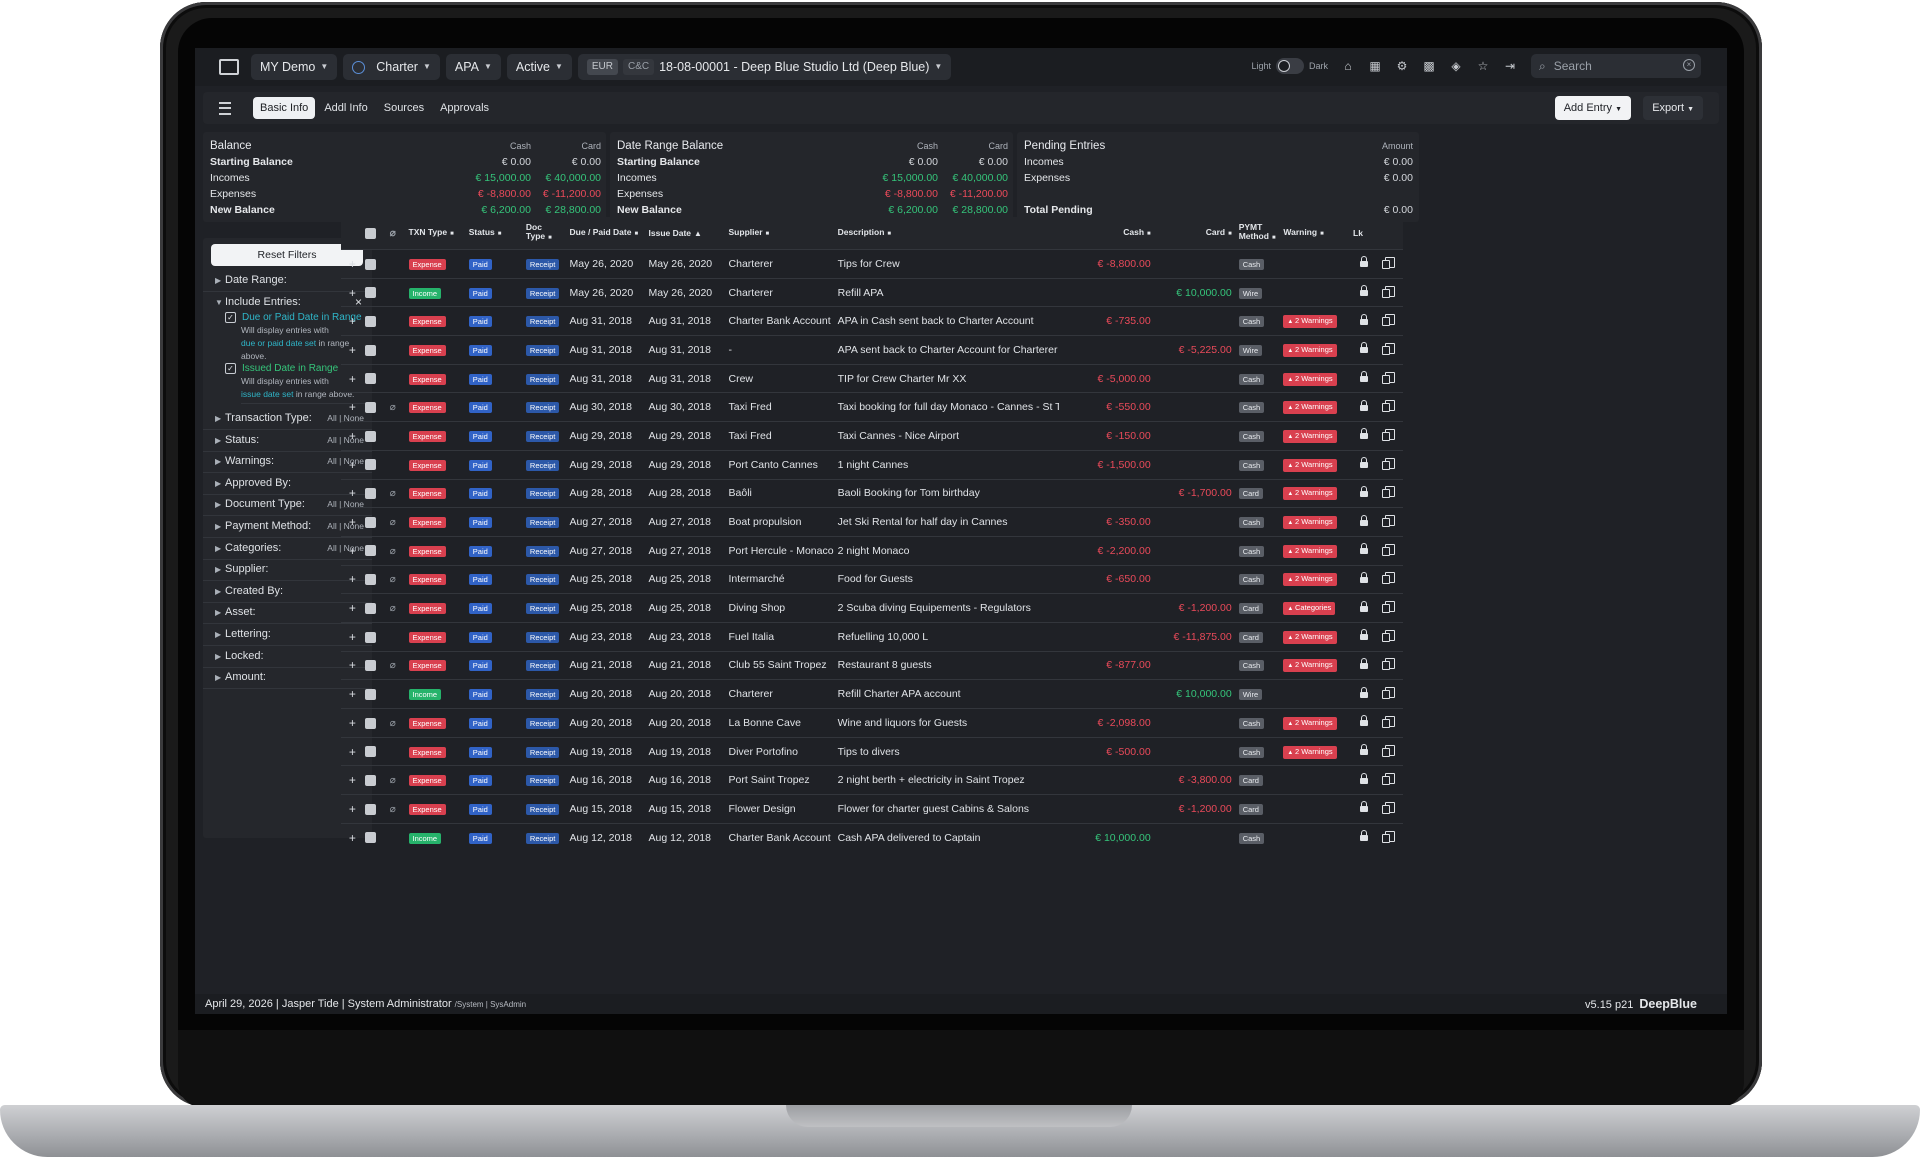  Describe the element at coordinates (1689, 65) in the screenshot. I see `clear-icon: ×` at that location.